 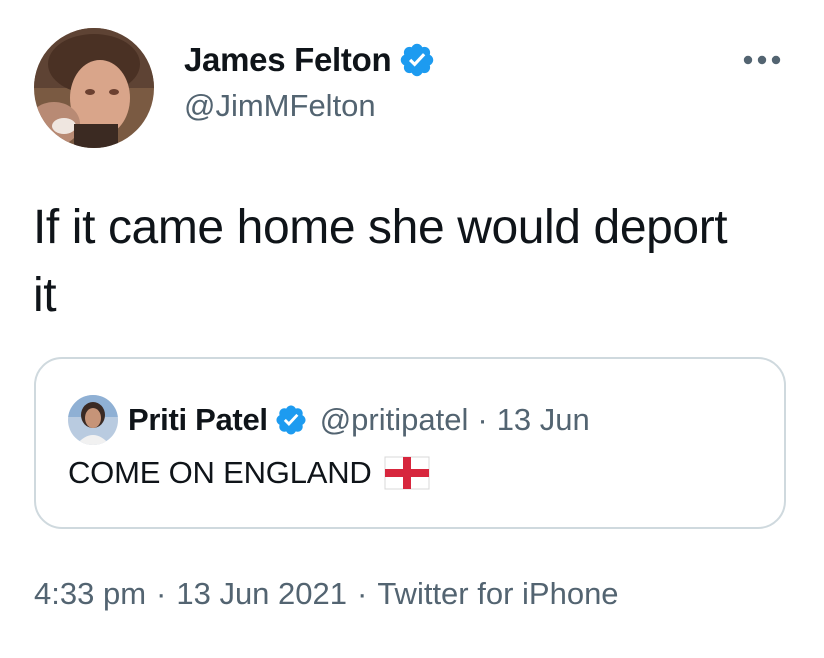 I want to click on verified-badge-icon, so click(x=417, y=60).